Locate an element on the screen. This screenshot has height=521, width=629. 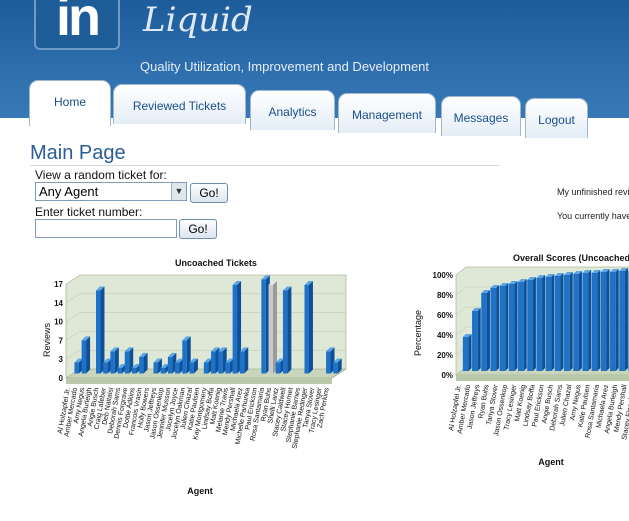
tab-reviewed-tickets: Reviewed Tickets is located at coordinates (179, 104).